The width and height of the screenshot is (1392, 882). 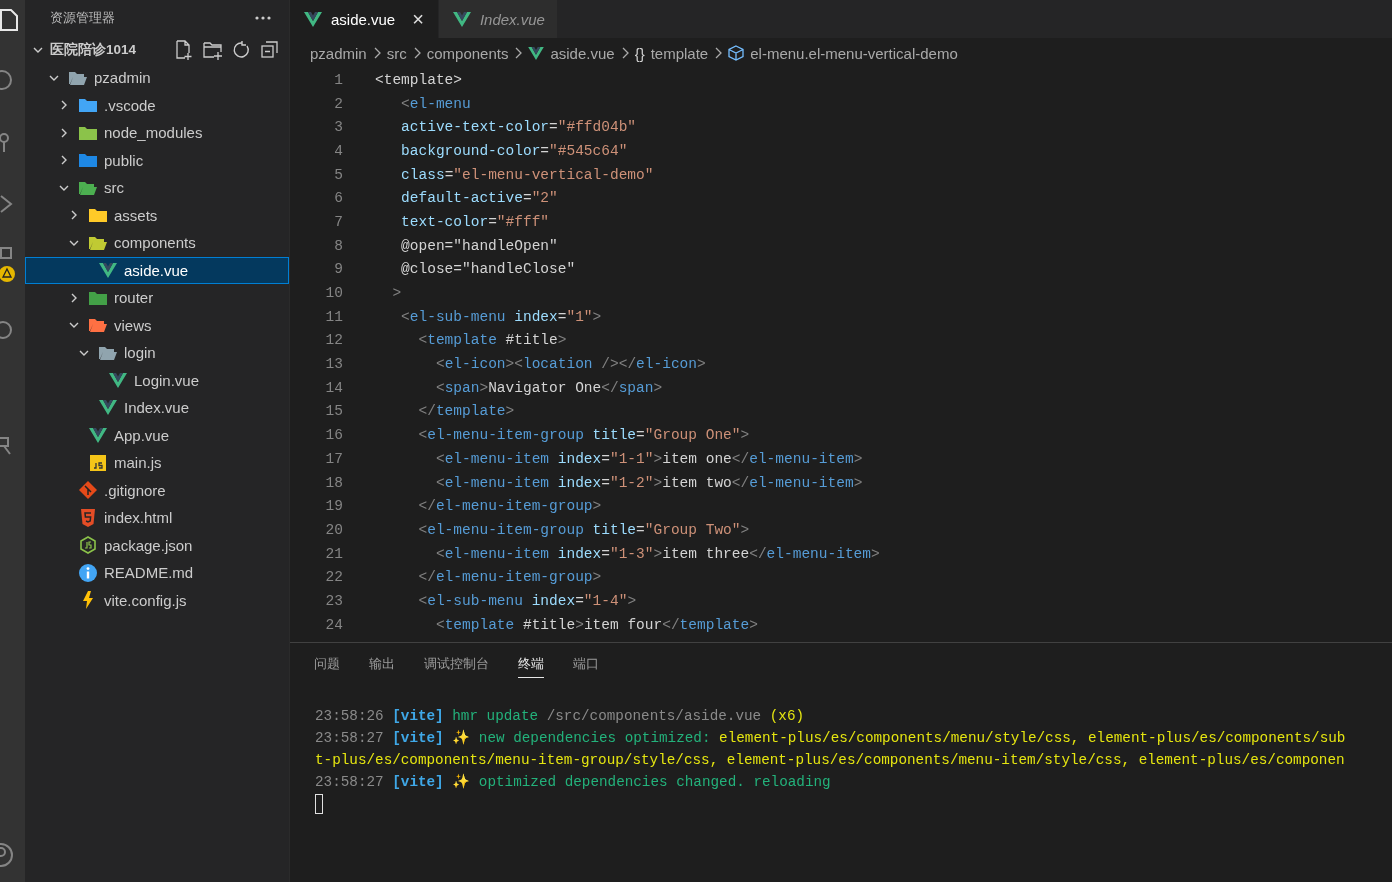 I want to click on breadcrumb-item: {} template, so click(x=671, y=53).